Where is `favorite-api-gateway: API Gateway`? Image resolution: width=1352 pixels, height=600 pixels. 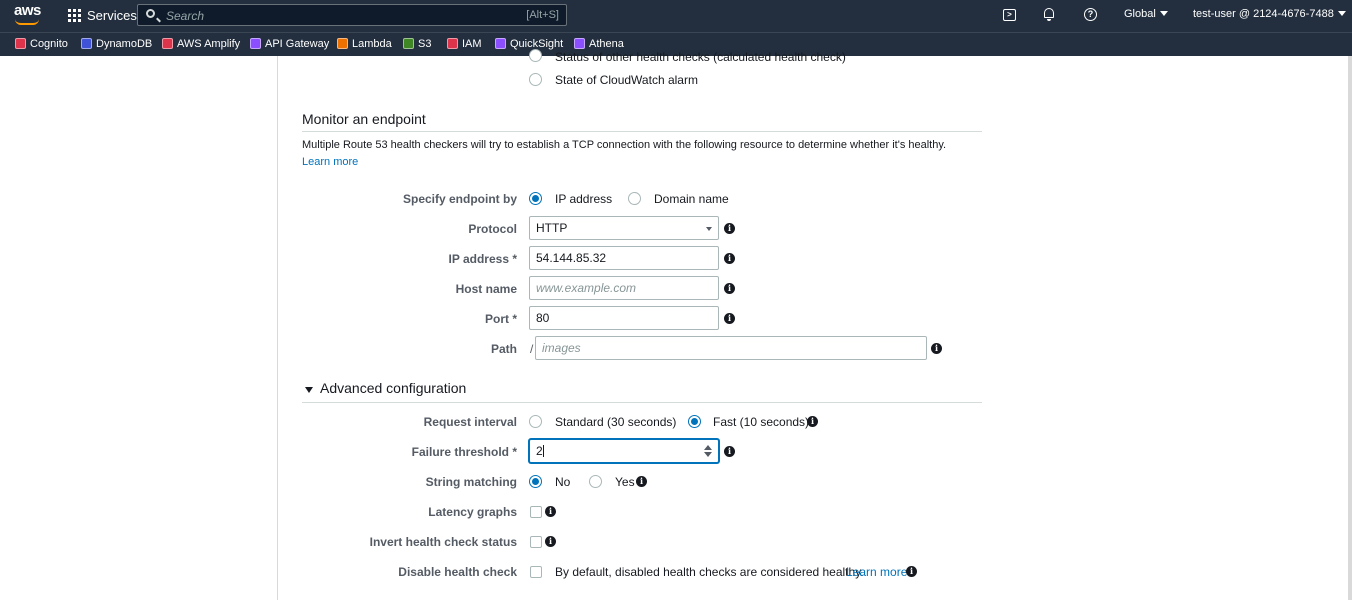 favorite-api-gateway: API Gateway is located at coordinates (289, 45).